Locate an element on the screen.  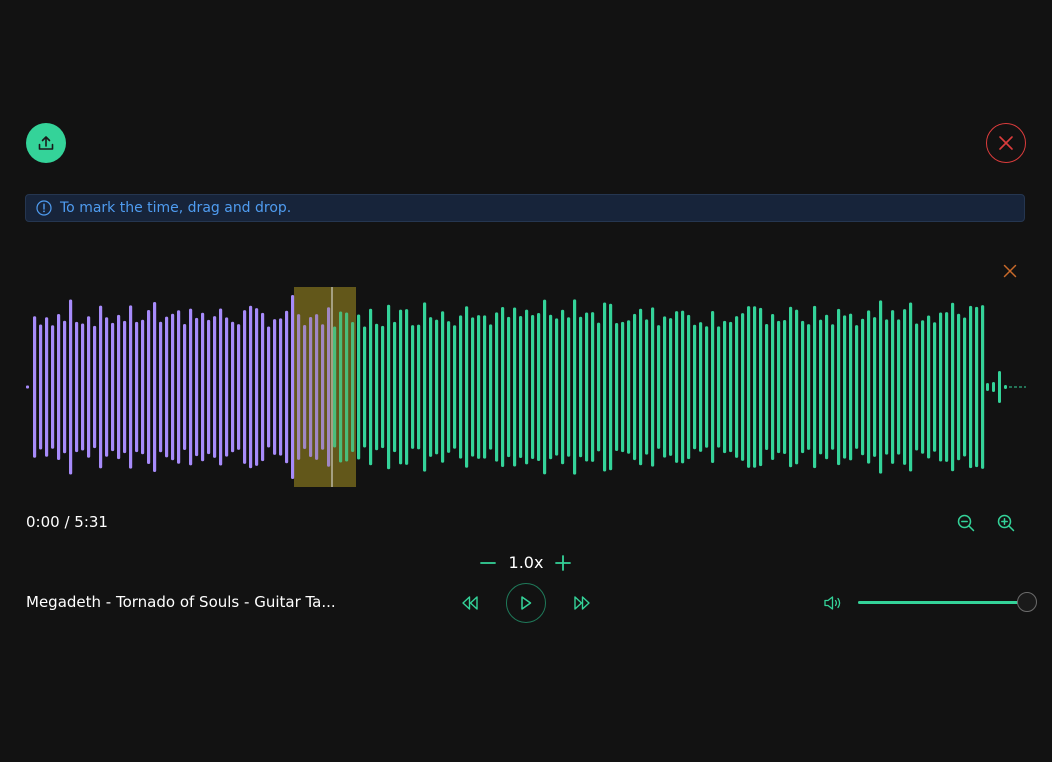
zoom-out-icon is located at coordinates (966, 523).